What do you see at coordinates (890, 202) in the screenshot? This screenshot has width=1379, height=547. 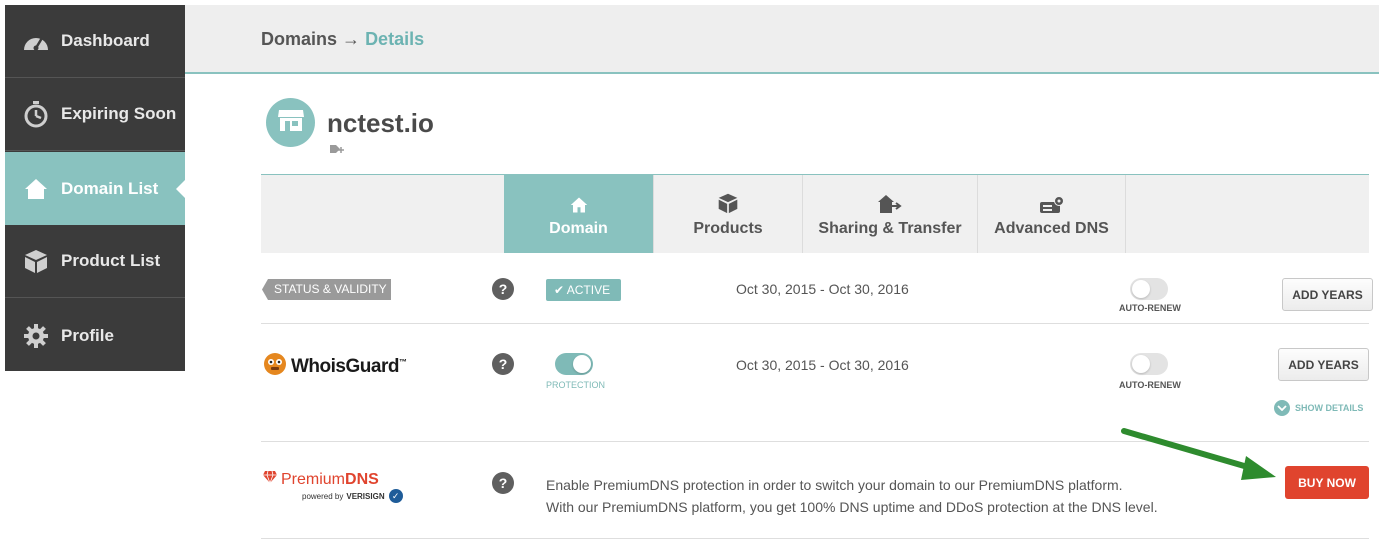 I see `home-transfer-icon` at bounding box center [890, 202].